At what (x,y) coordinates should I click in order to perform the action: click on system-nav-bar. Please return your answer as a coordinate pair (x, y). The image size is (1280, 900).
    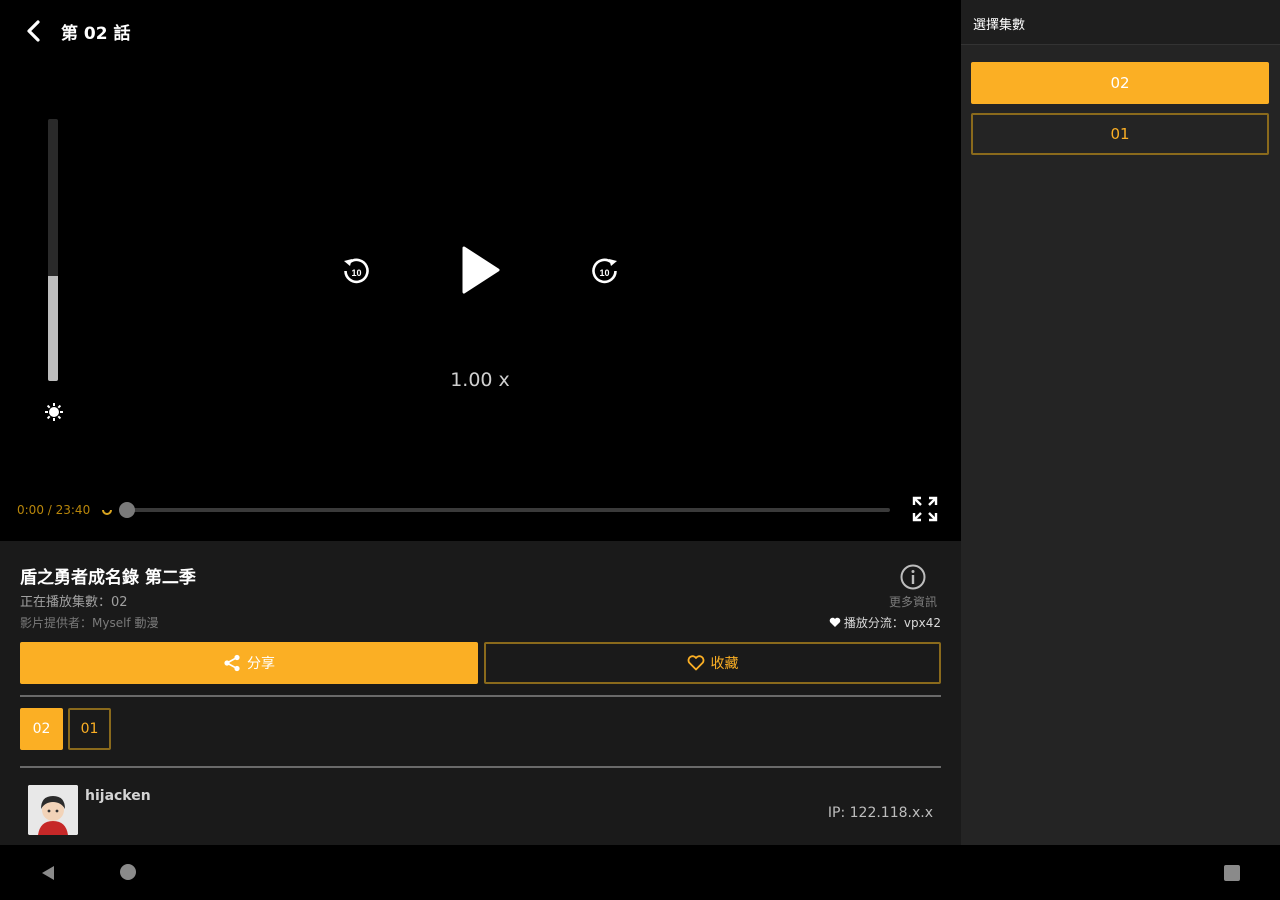
    Looking at the image, I should click on (640, 872).